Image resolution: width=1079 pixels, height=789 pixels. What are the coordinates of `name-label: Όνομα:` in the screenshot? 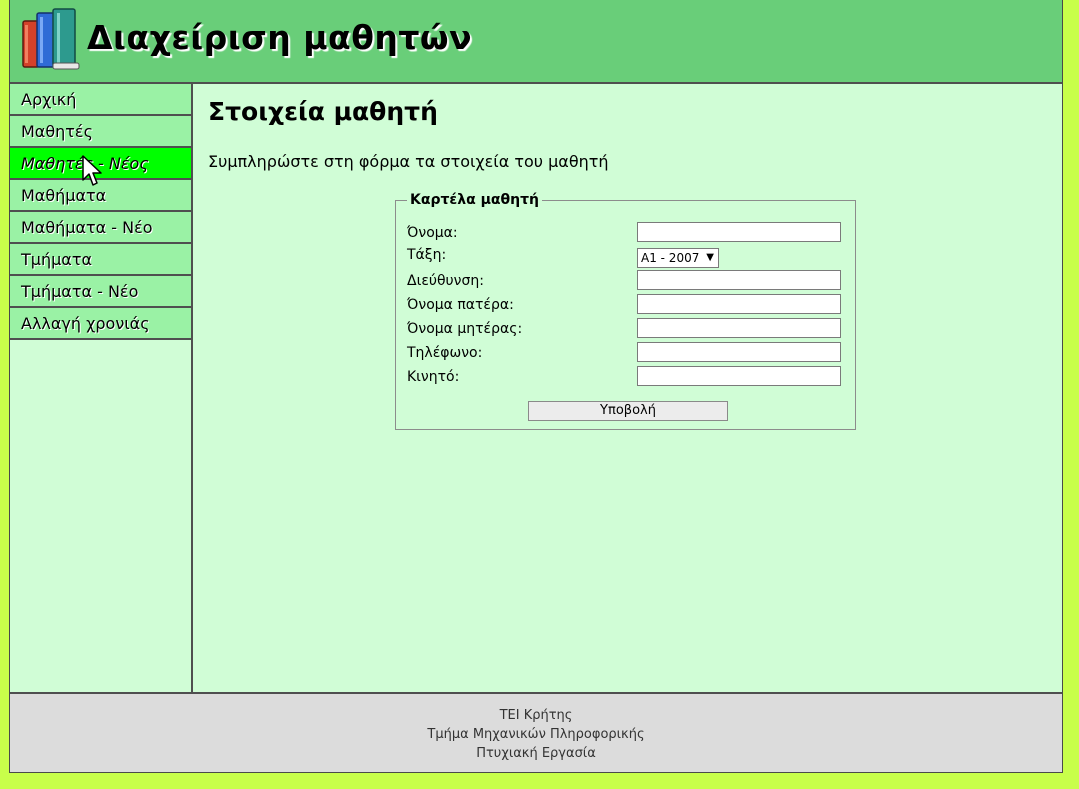 It's located at (432, 233).